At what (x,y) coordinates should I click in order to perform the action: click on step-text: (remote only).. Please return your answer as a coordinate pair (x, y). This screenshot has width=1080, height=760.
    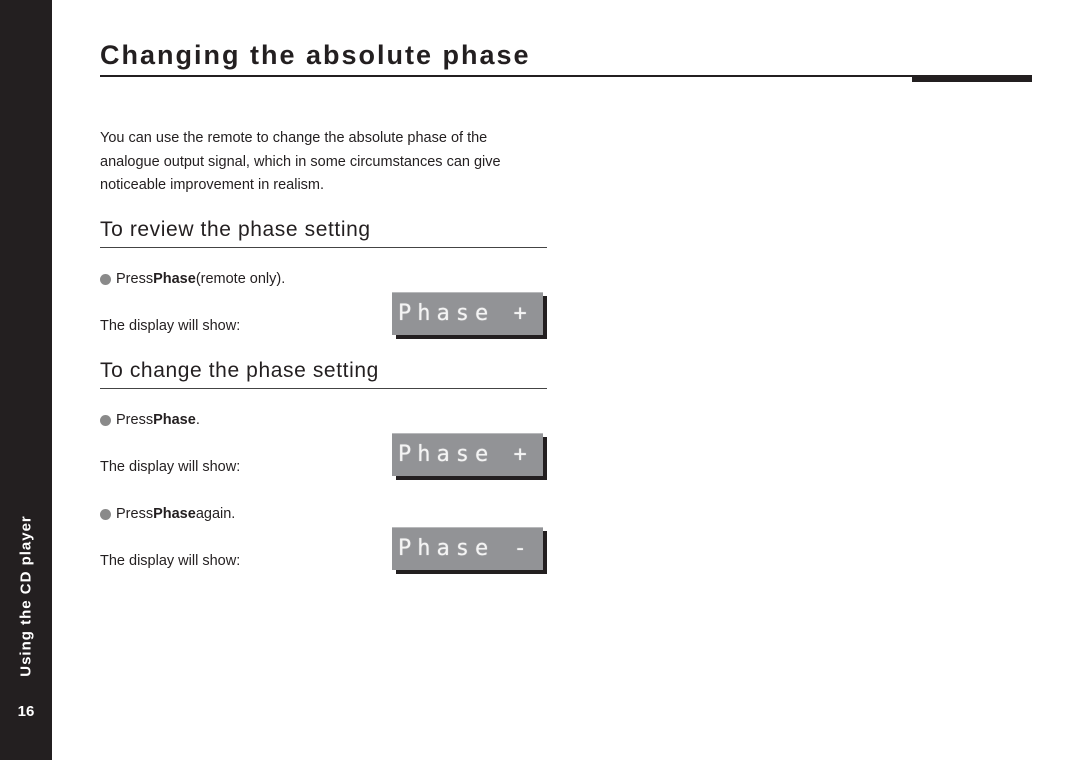
    Looking at the image, I should click on (240, 279).